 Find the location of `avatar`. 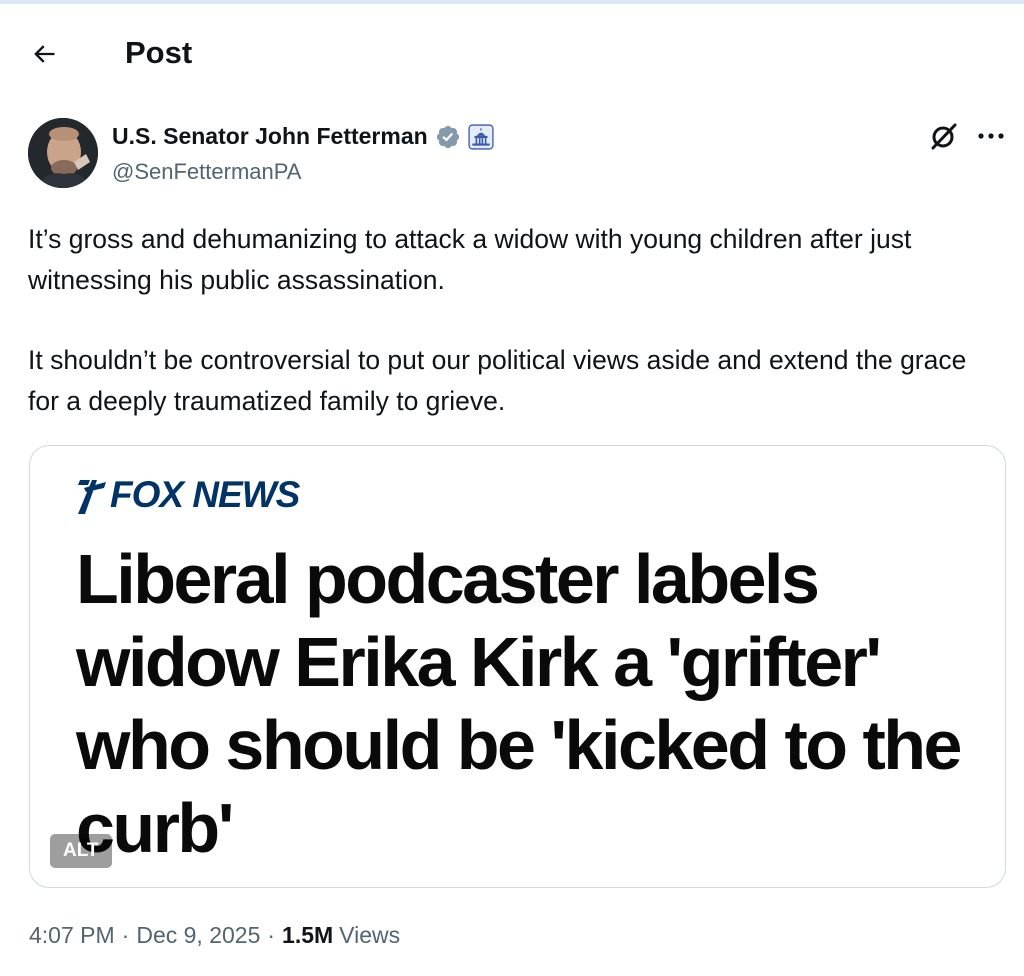

avatar is located at coordinates (63, 153).